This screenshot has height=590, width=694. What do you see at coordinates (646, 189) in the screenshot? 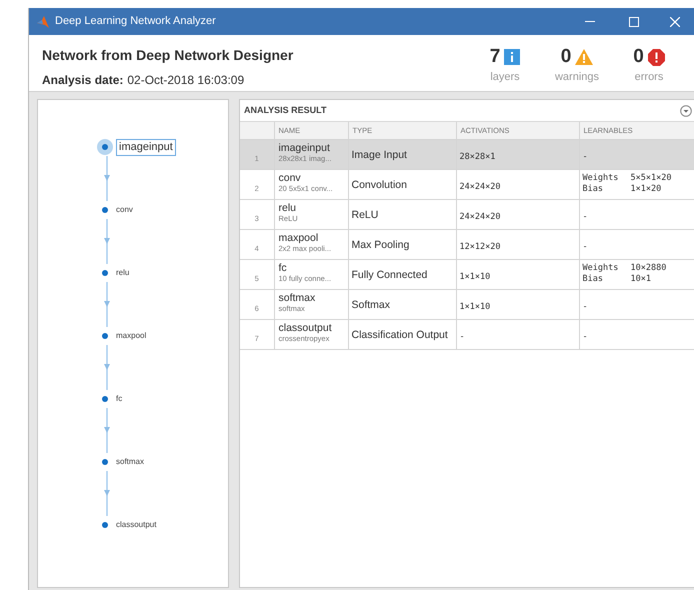
I see `learnable-size: 1×1×20` at bounding box center [646, 189].